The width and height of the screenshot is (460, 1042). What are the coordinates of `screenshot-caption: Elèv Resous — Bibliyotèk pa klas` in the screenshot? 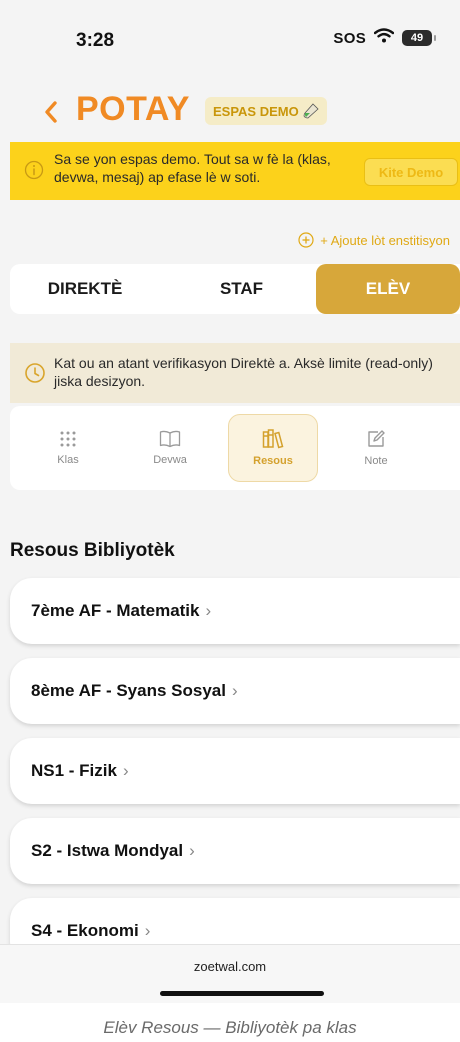 It's located at (230, 1027).